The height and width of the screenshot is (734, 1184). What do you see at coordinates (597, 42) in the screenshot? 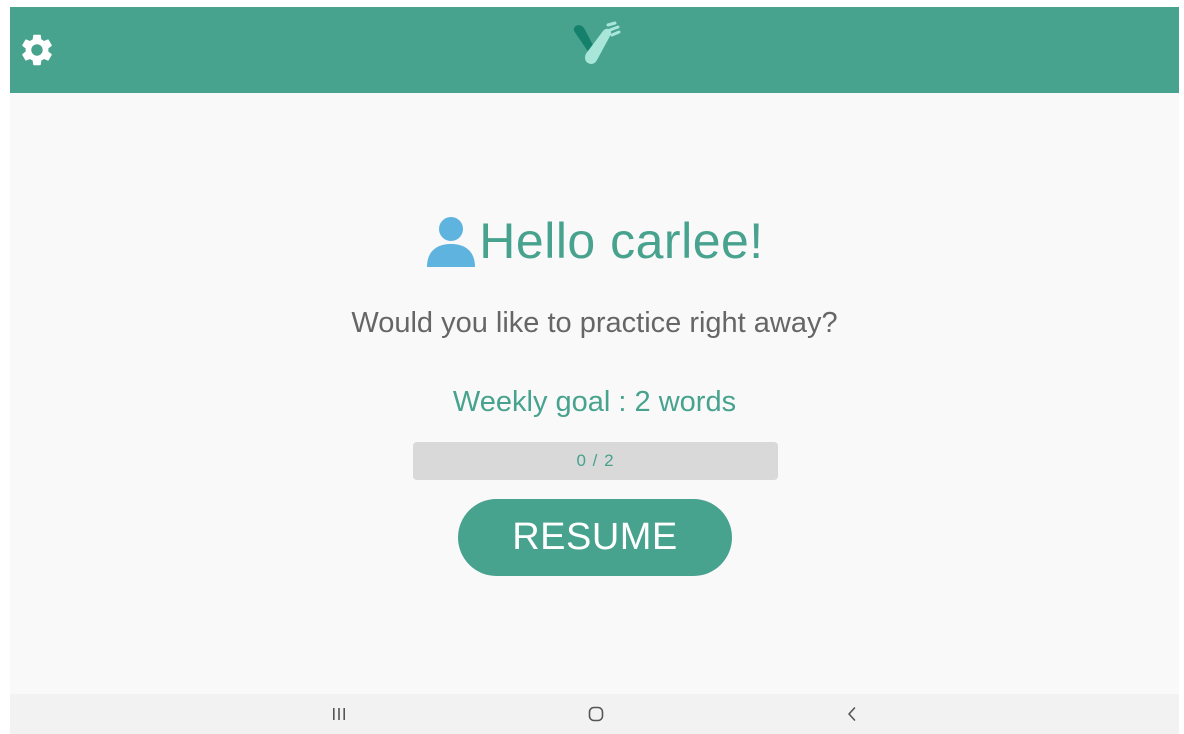
I see `app-logo-icon` at bounding box center [597, 42].